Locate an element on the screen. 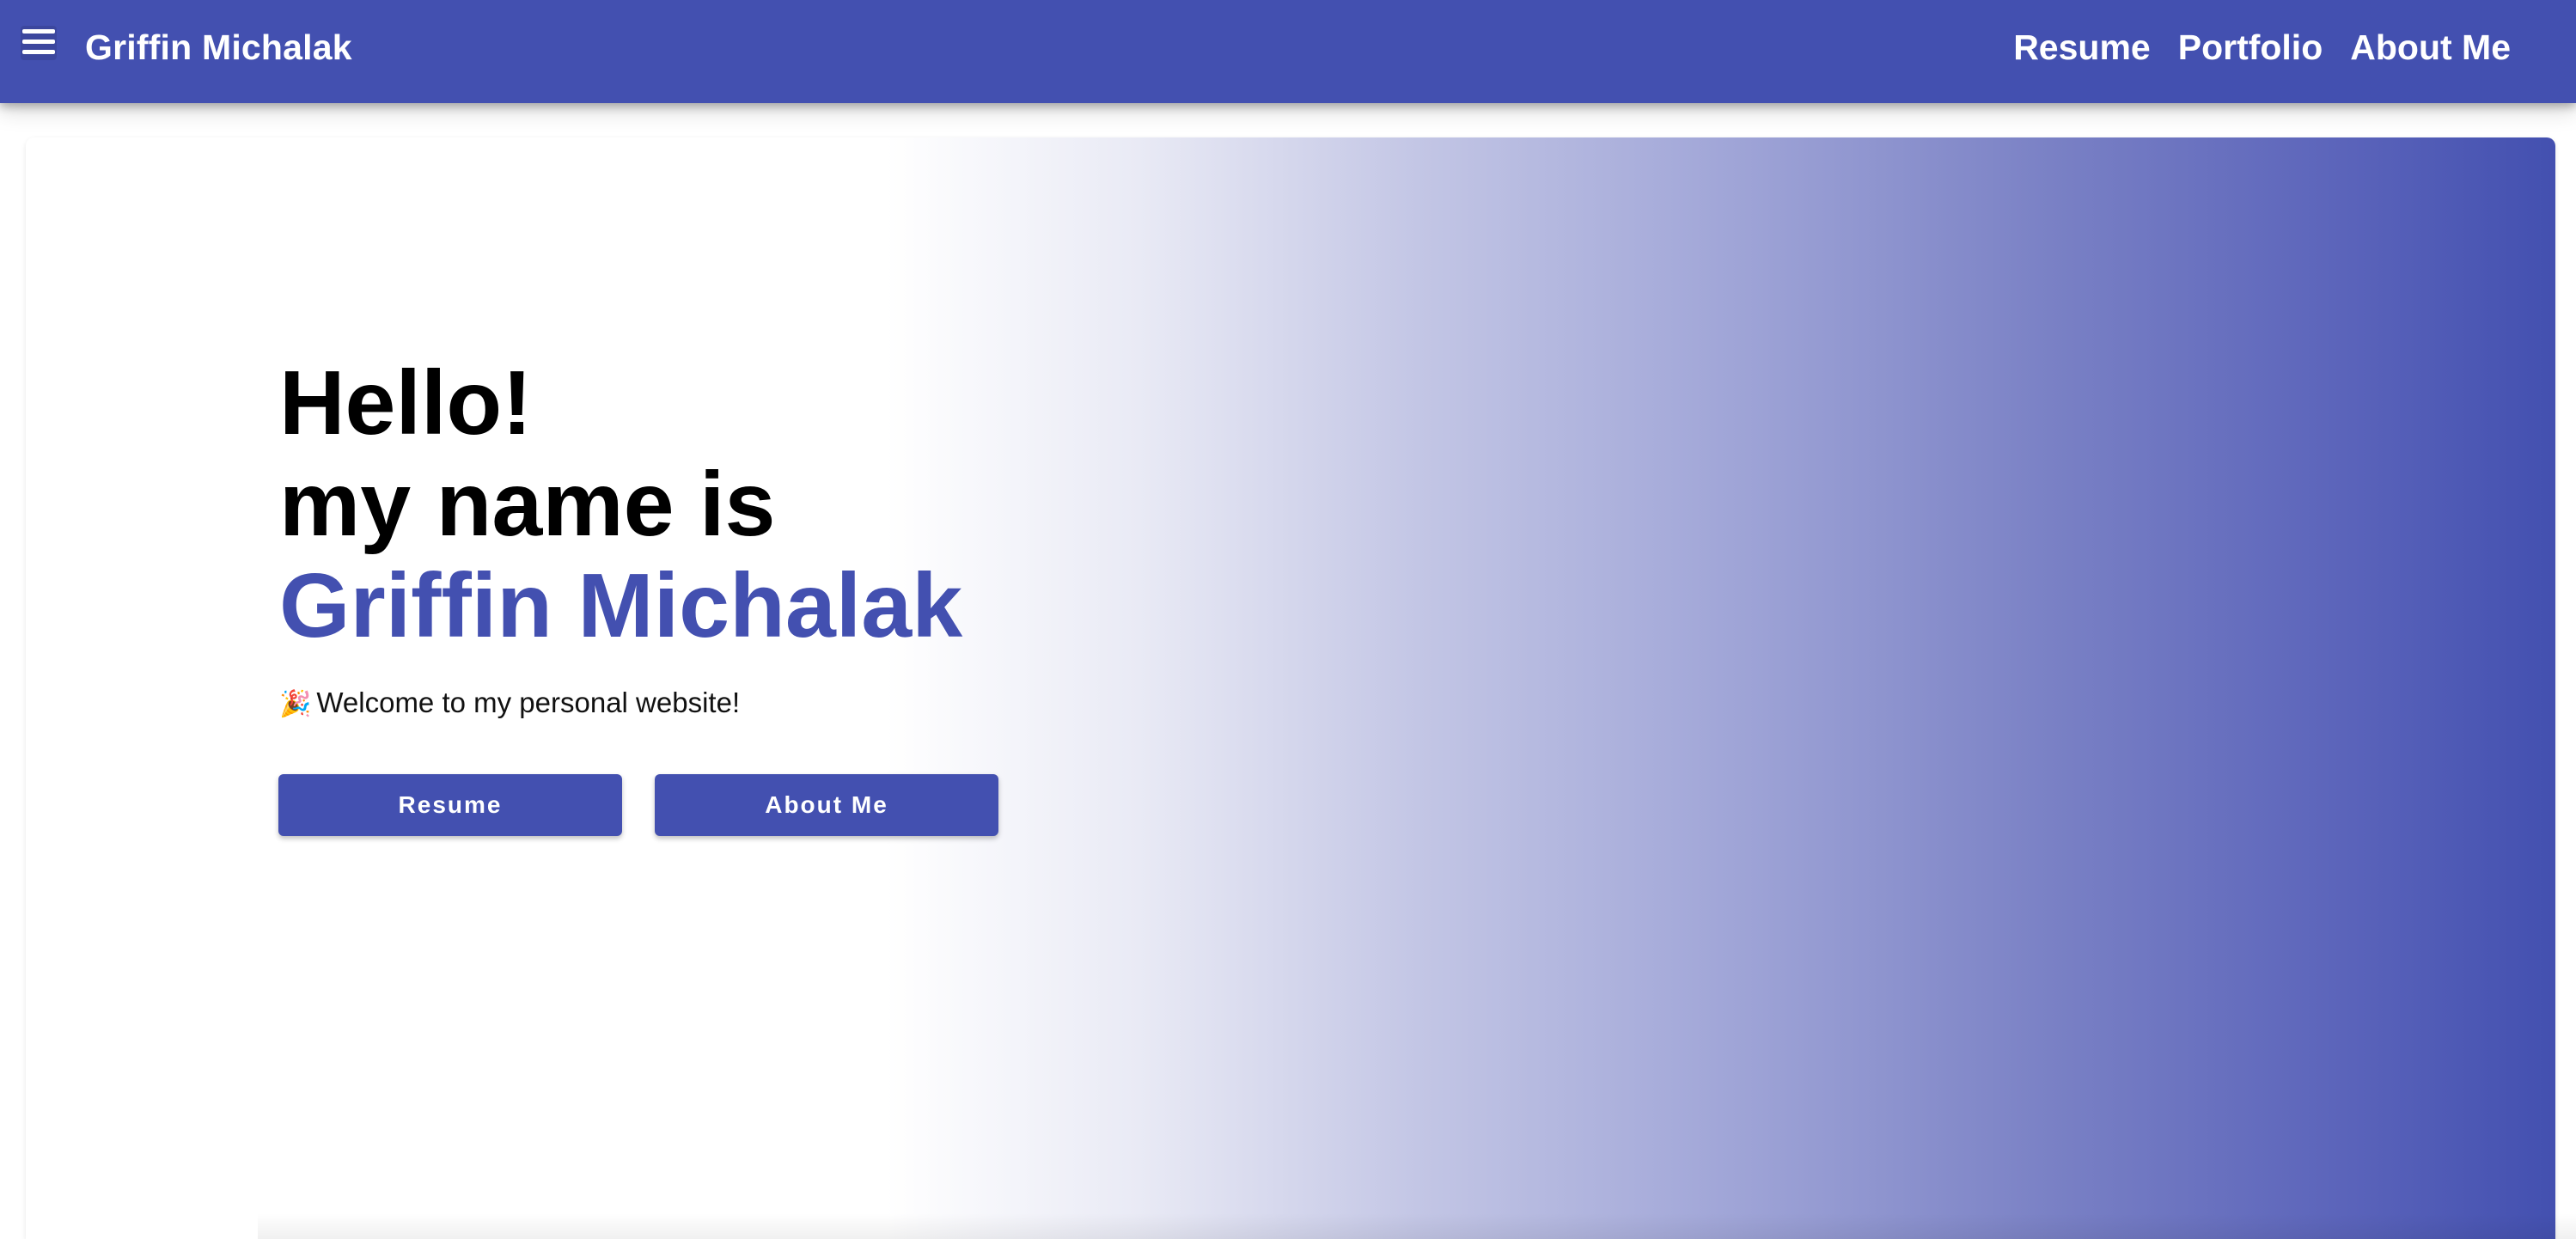 Image resolution: width=2576 pixels, height=1239 pixels. hero-heading: Hello! my name is Griffin Michalak is located at coordinates (620, 504).